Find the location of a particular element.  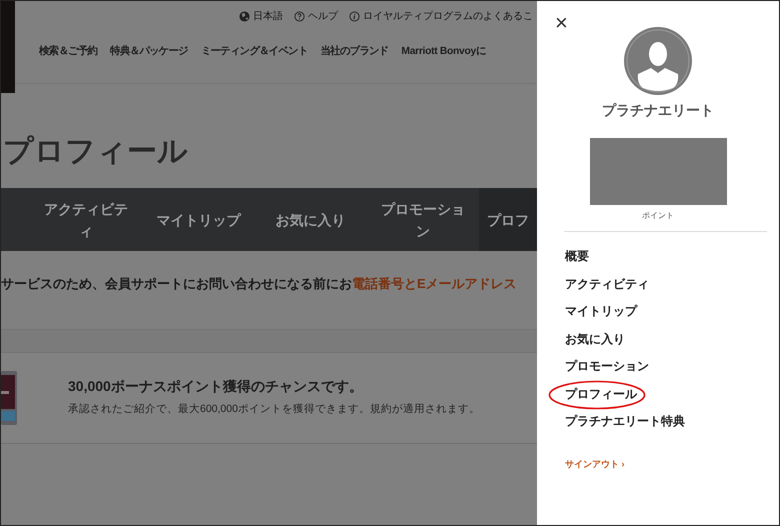

menu-item: プラチナエリート特典 is located at coordinates (625, 421).